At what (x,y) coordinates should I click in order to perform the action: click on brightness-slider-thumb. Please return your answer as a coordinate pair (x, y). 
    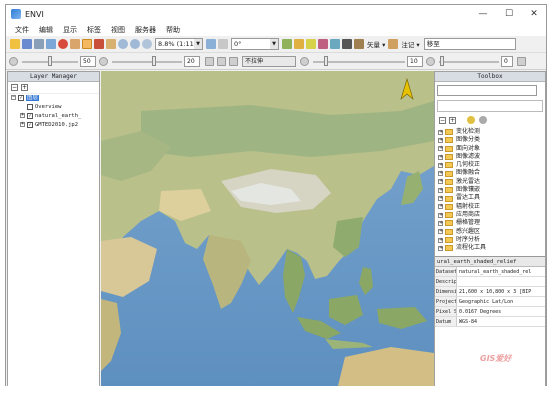
    Looking at the image, I should click on (50, 61).